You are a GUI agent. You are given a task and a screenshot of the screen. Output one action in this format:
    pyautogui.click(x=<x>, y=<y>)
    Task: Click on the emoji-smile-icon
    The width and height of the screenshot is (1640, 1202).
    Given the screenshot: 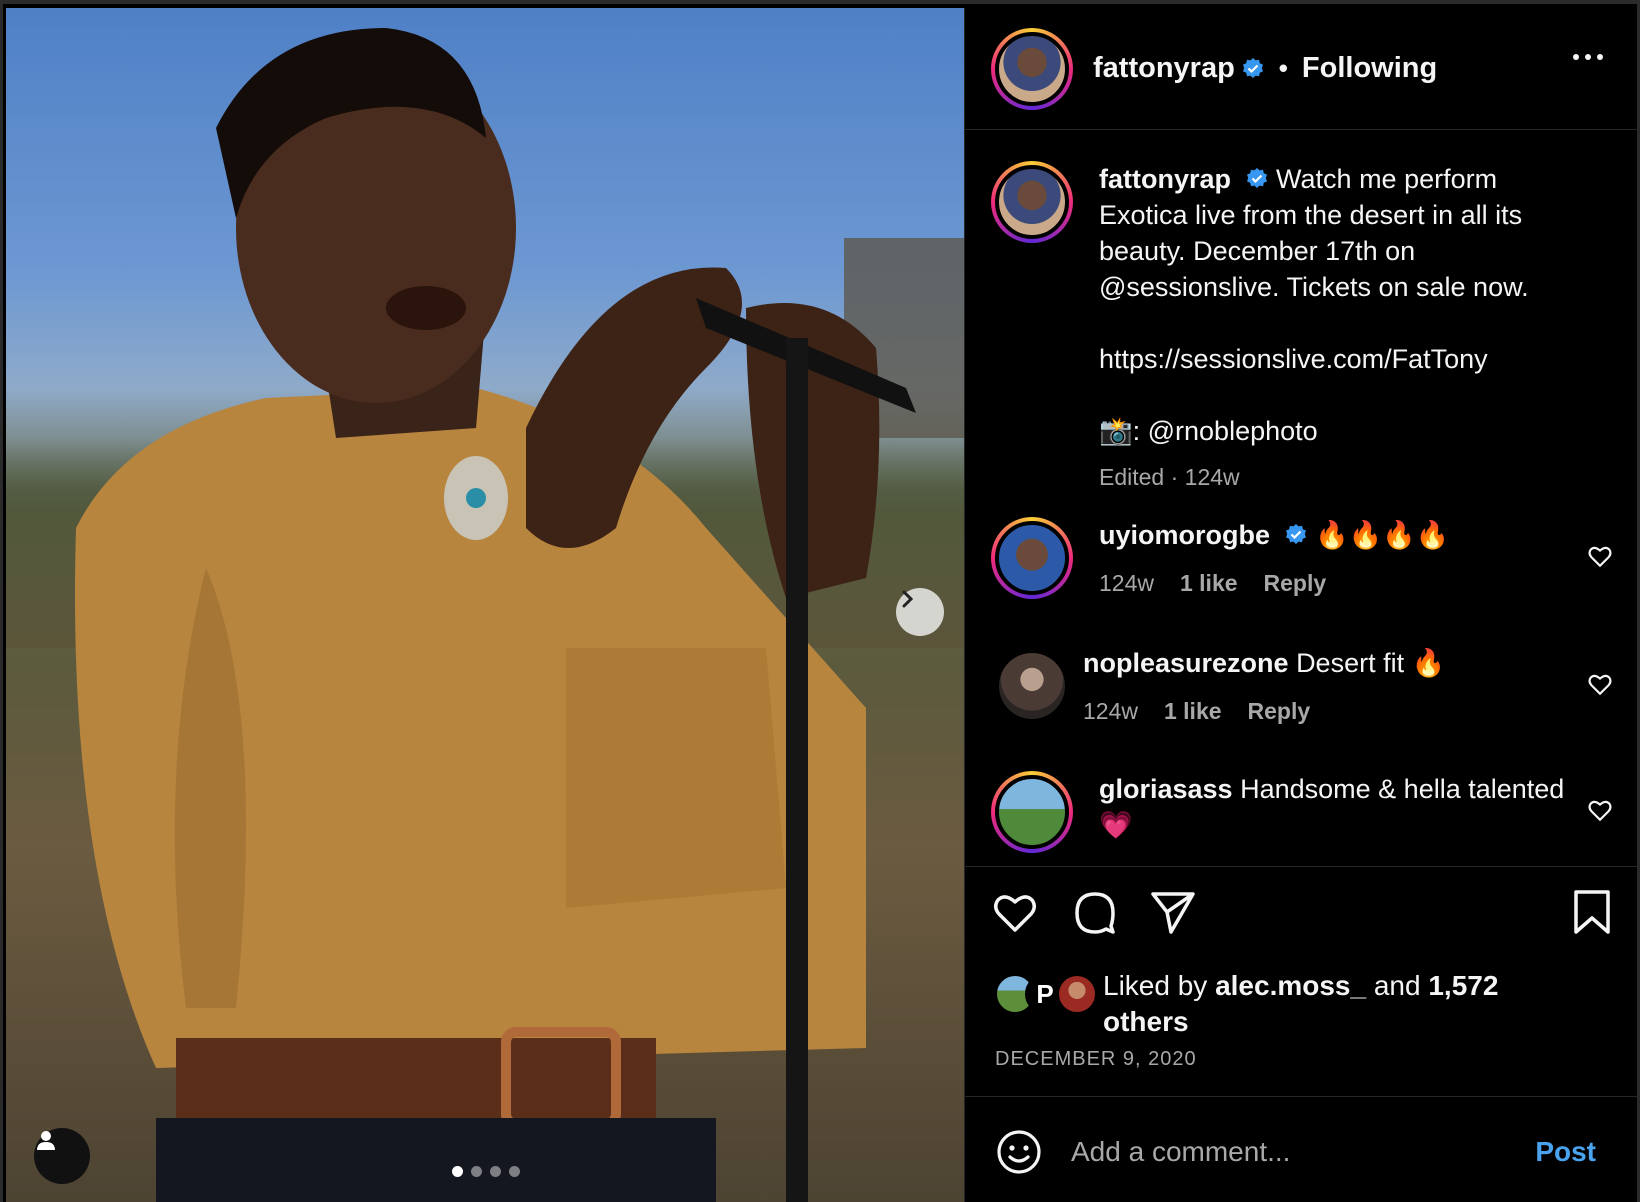 What is the action you would take?
    pyautogui.click(x=1019, y=1152)
    